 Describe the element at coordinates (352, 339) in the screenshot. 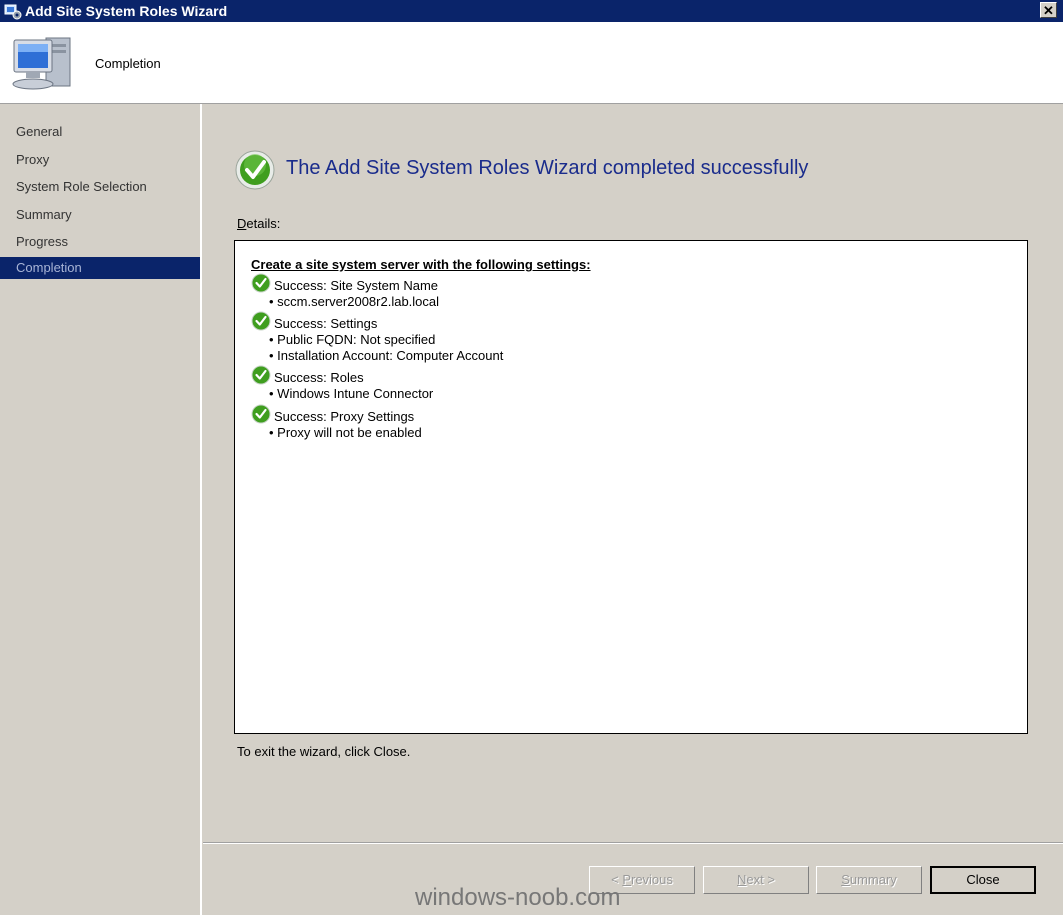

I see `result-bullet: • Public FQDN: Not specified` at that location.